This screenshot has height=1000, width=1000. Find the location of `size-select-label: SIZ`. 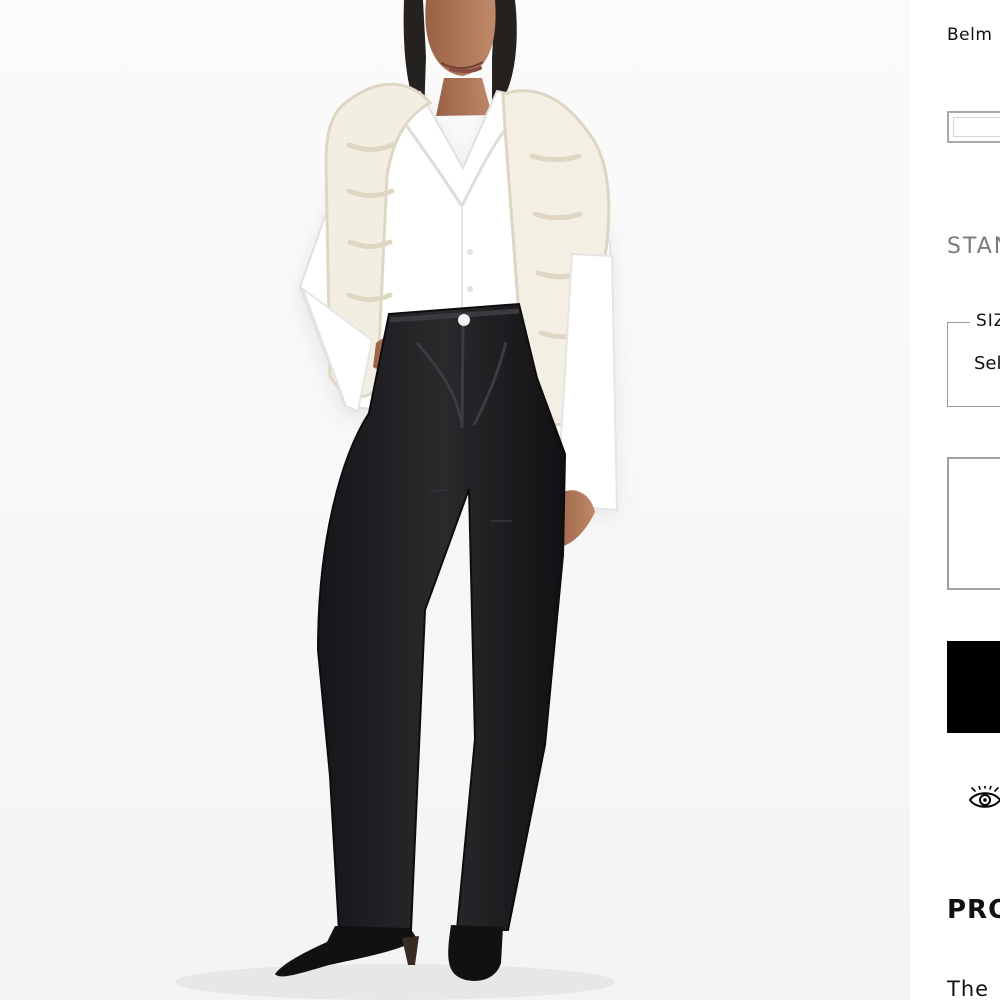

size-select-label: SIZ is located at coordinates (985, 321).